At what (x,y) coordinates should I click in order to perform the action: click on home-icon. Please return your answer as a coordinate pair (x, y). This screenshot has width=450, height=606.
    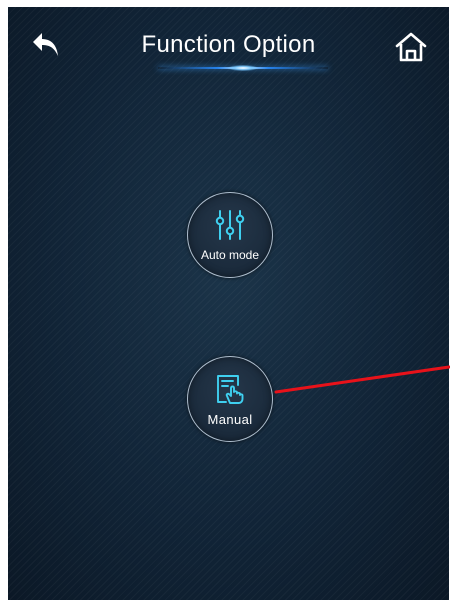
    Looking at the image, I should click on (411, 49).